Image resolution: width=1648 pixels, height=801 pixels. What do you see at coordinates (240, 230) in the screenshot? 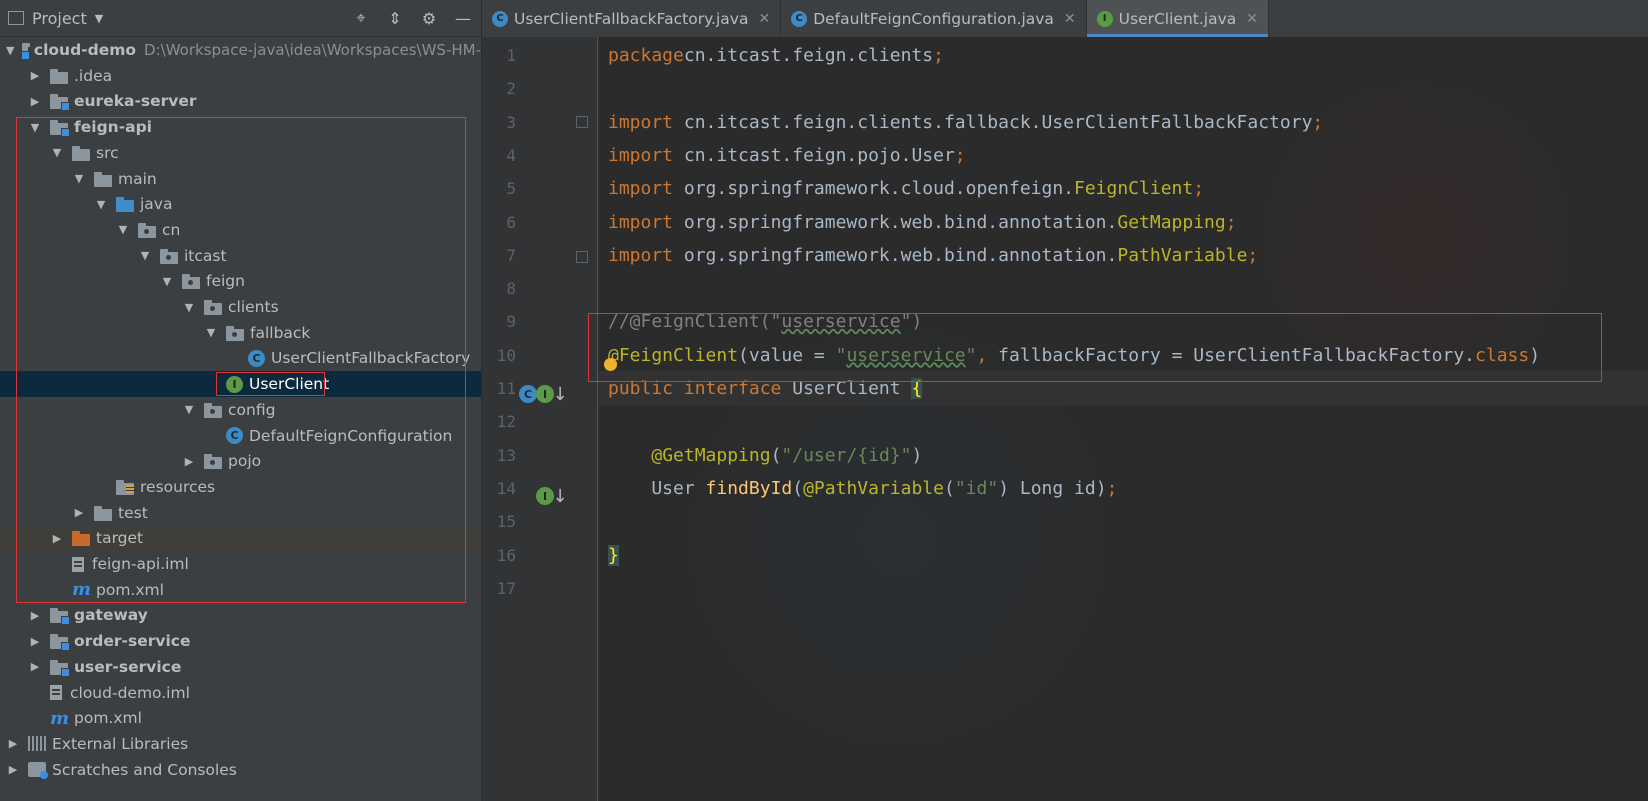
I see `tree-item: ▼ cn` at bounding box center [240, 230].